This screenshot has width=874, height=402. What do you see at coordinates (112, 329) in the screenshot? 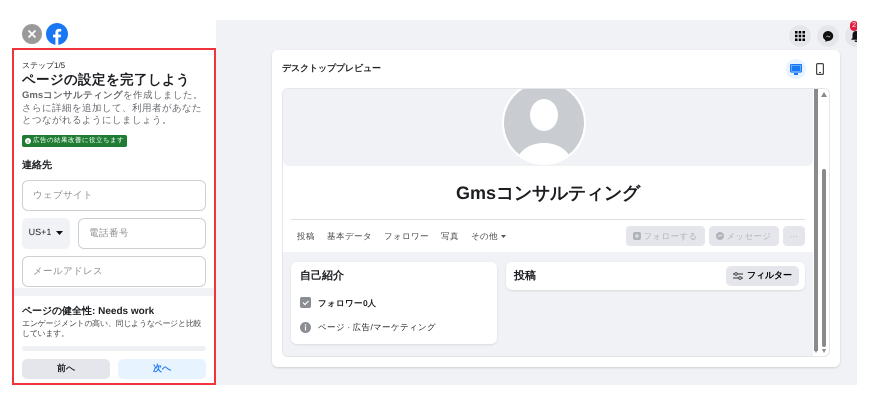
I see `health-description: エンゲージメントの高い、同じようなページと比較しています。` at bounding box center [112, 329].